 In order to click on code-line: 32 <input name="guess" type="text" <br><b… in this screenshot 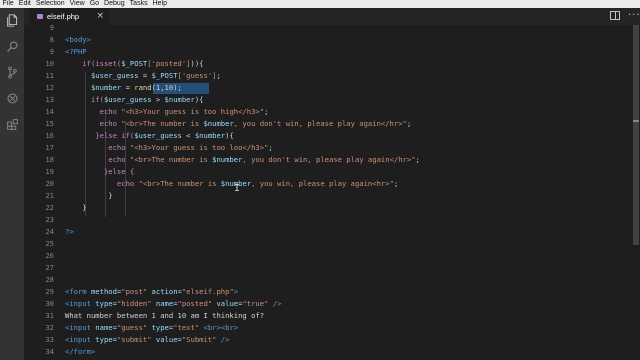, I will do `click(328, 328)`.